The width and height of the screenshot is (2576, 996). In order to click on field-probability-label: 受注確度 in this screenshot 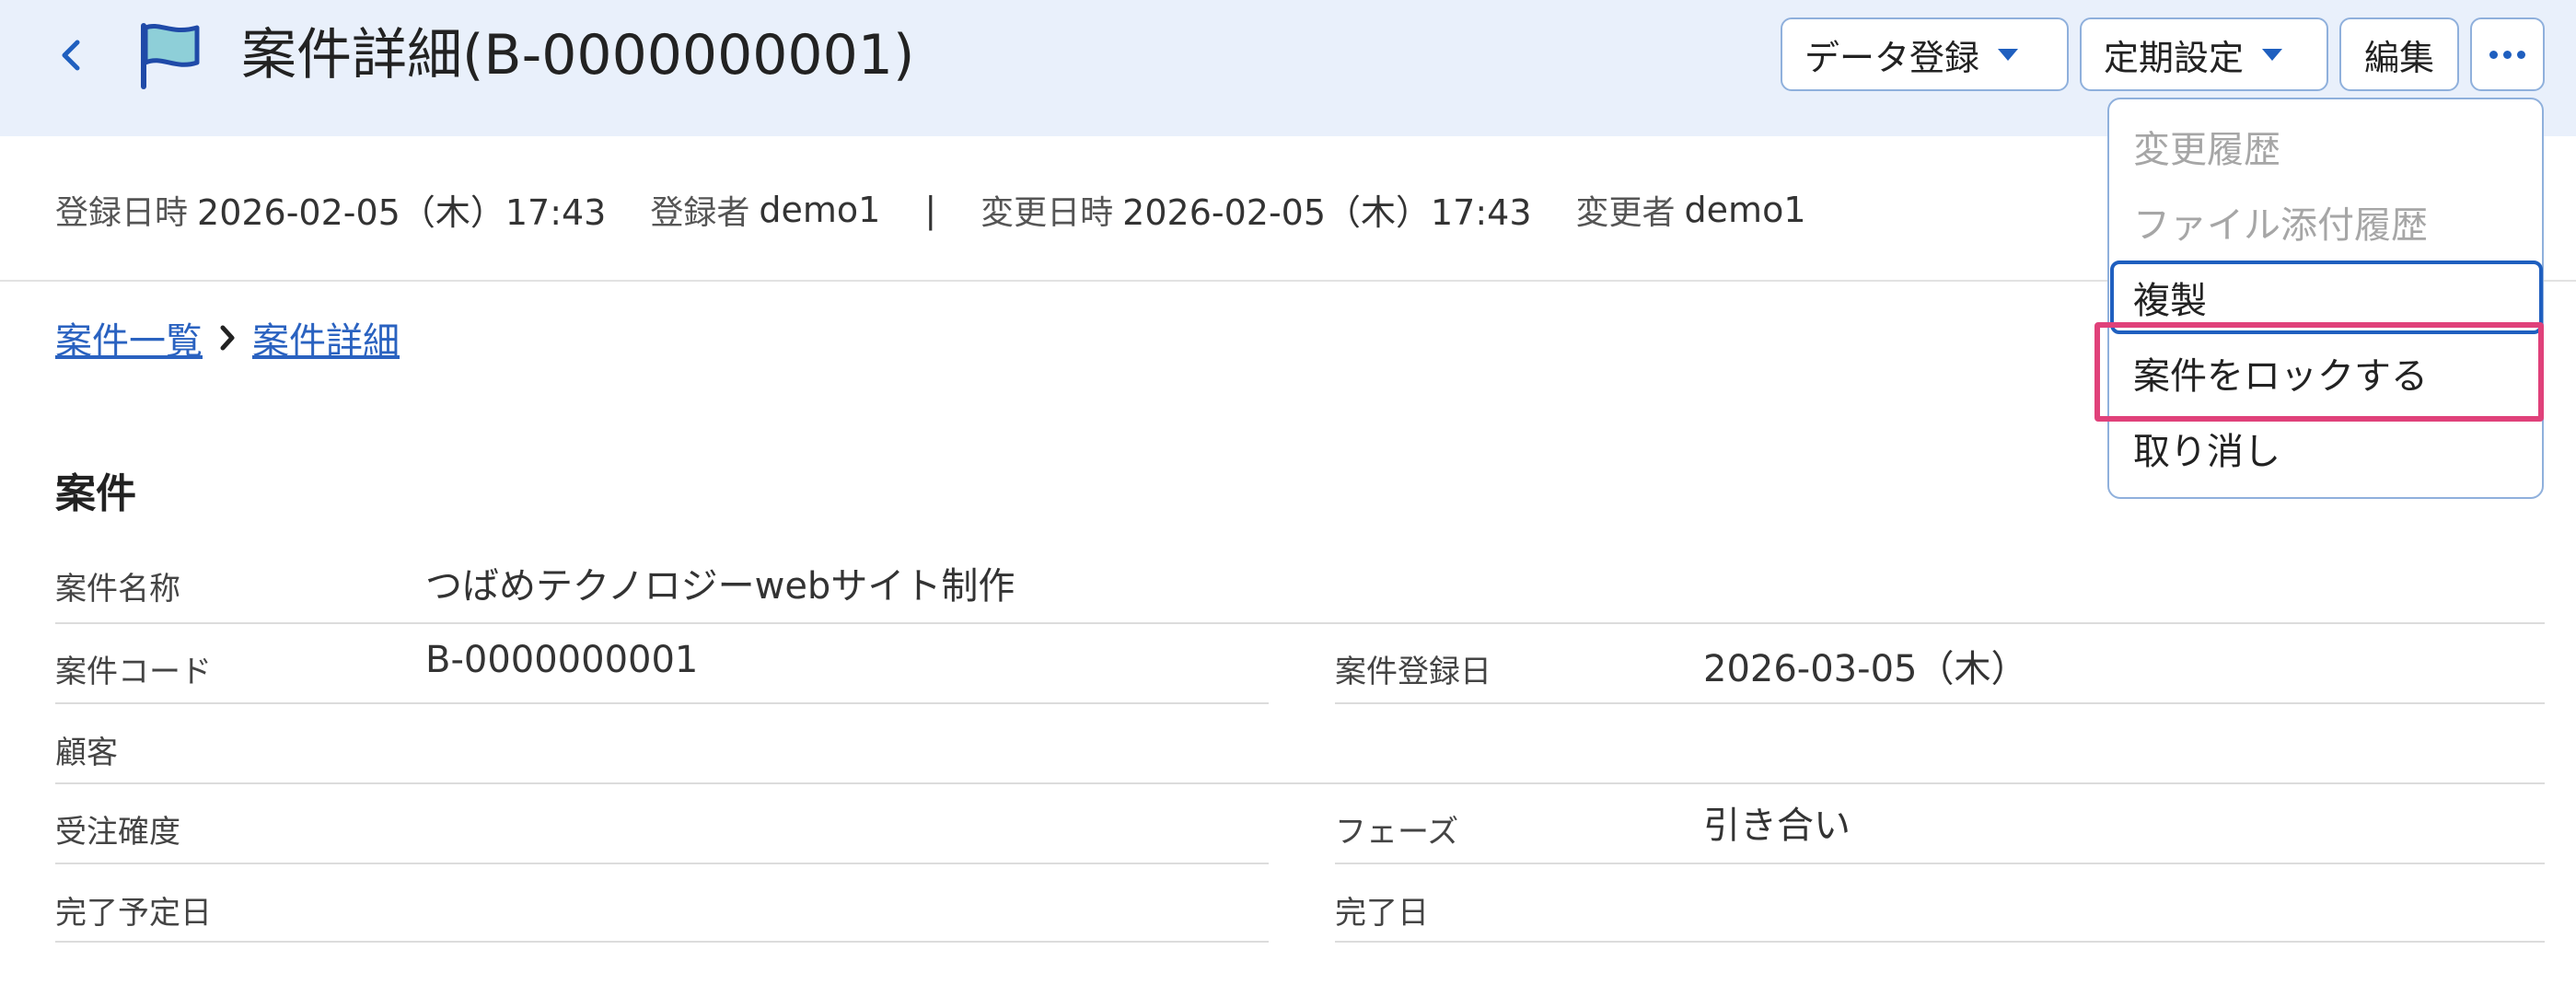, I will do `click(117, 832)`.